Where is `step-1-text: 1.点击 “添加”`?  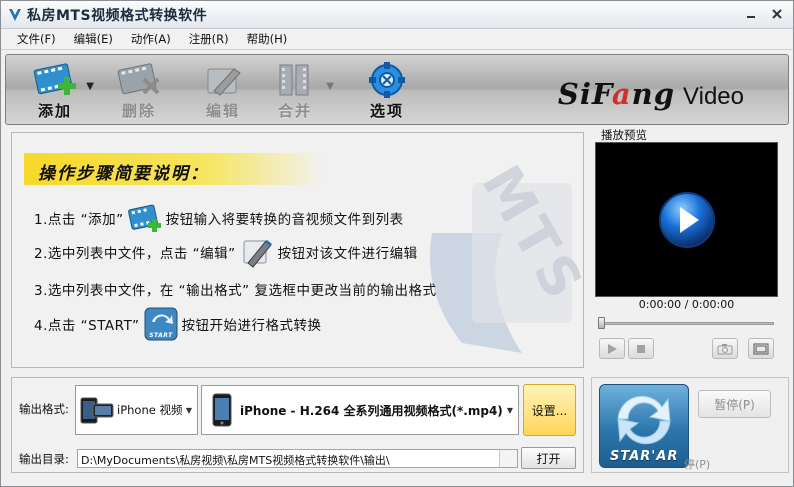 step-1-text: 1.点击 “添加” is located at coordinates (79, 220).